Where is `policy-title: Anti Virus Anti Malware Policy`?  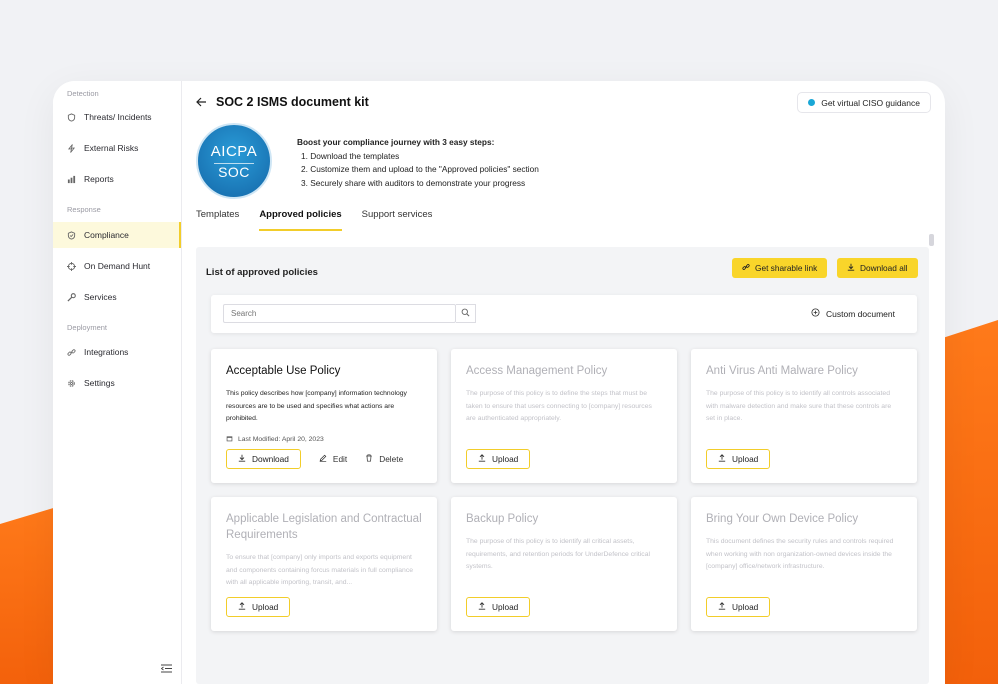
policy-title: Anti Virus Anti Malware Policy is located at coordinates (782, 371).